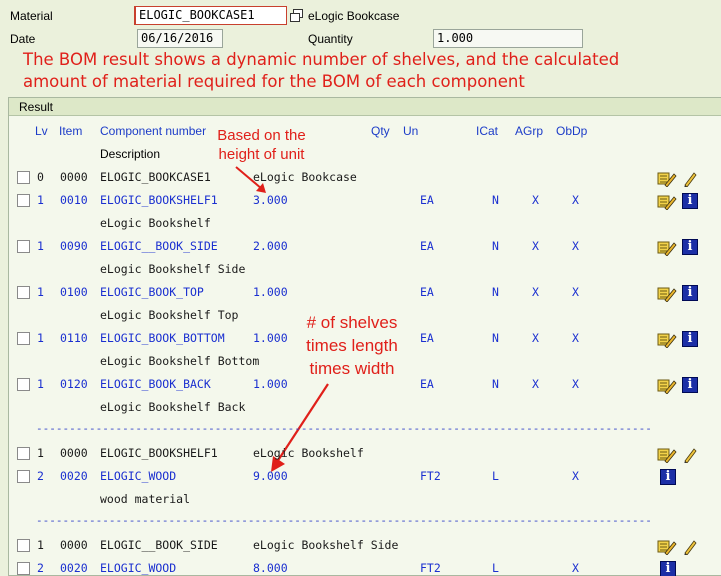 The width and height of the screenshot is (721, 576). Describe the element at coordinates (352, 345) in the screenshot. I see `annotation-shelves: # of shelves times length times width` at that location.